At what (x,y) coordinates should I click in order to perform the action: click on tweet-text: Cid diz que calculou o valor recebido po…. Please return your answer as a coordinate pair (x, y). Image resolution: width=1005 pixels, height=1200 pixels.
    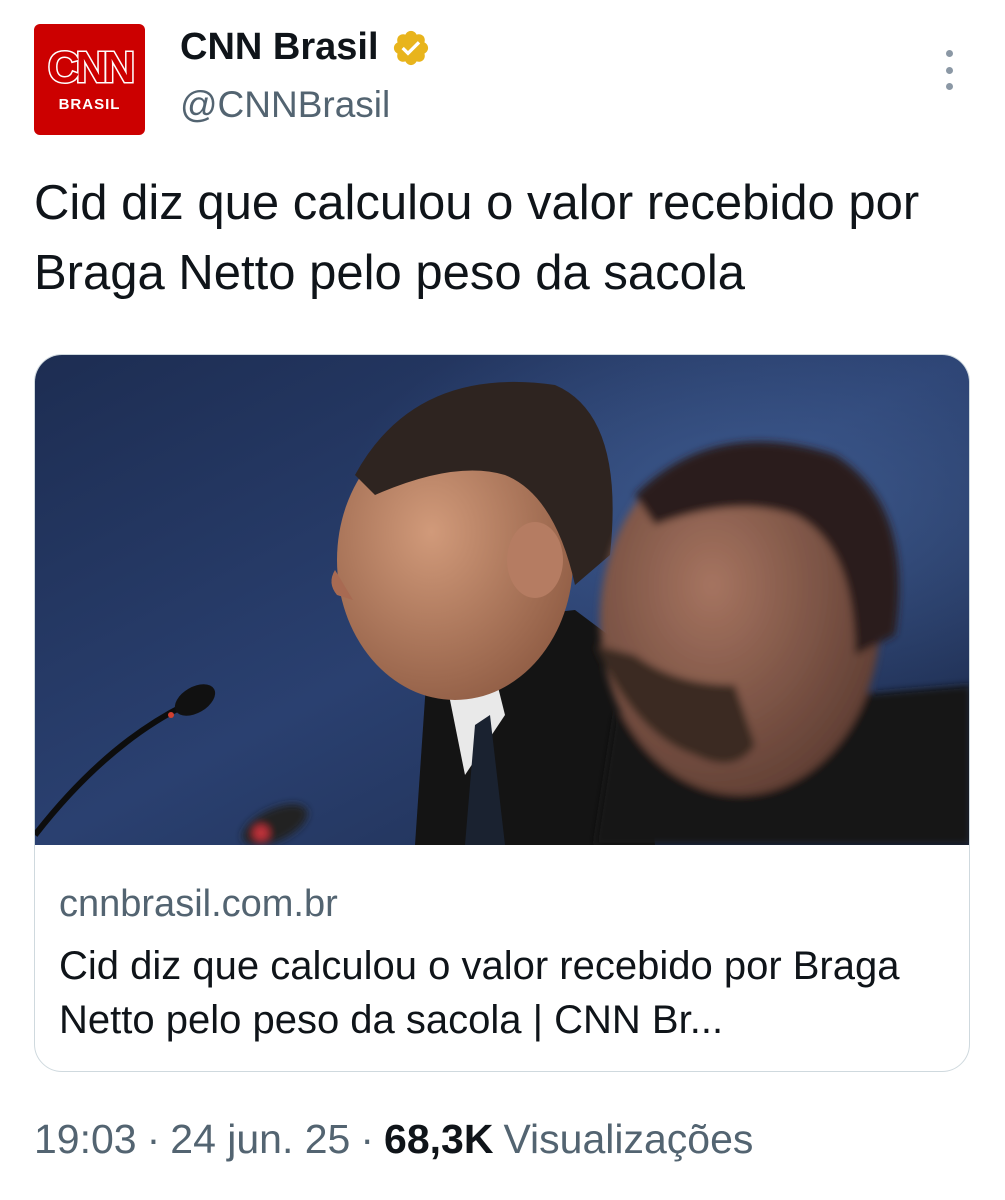
    Looking at the image, I should click on (477, 238).